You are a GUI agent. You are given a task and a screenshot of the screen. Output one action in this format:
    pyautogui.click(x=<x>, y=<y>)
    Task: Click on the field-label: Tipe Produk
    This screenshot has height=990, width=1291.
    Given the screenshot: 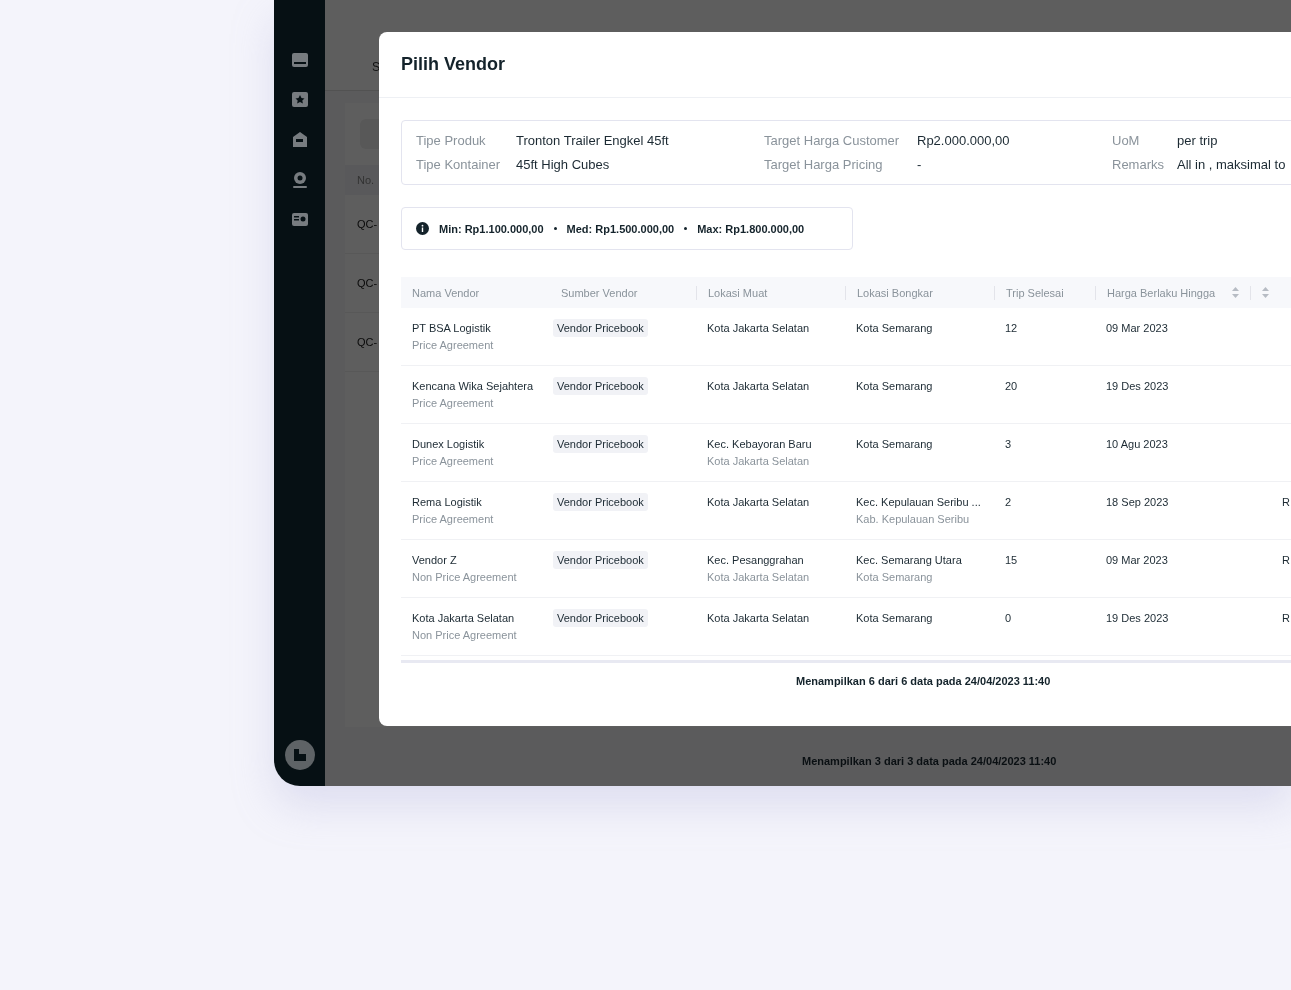 What is the action you would take?
    pyautogui.click(x=451, y=140)
    